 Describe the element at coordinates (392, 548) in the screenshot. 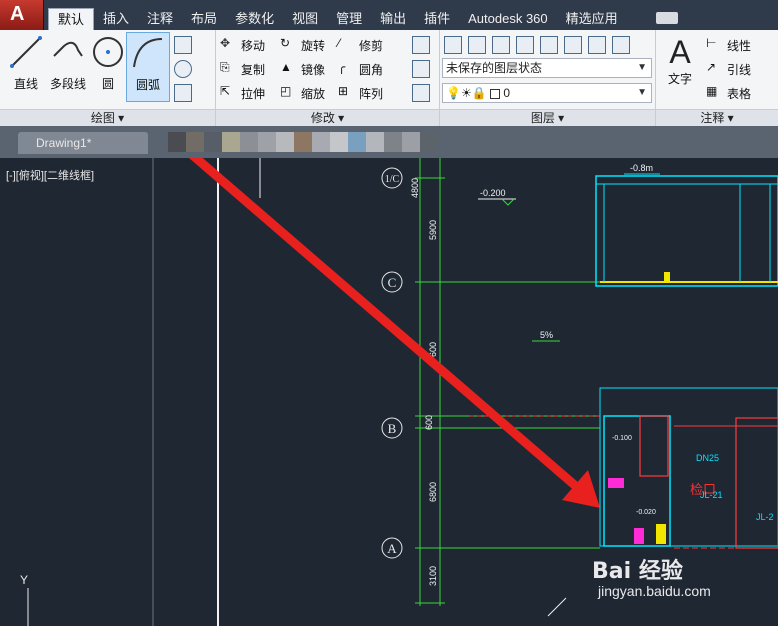

I see `grid-label-a: A` at that location.